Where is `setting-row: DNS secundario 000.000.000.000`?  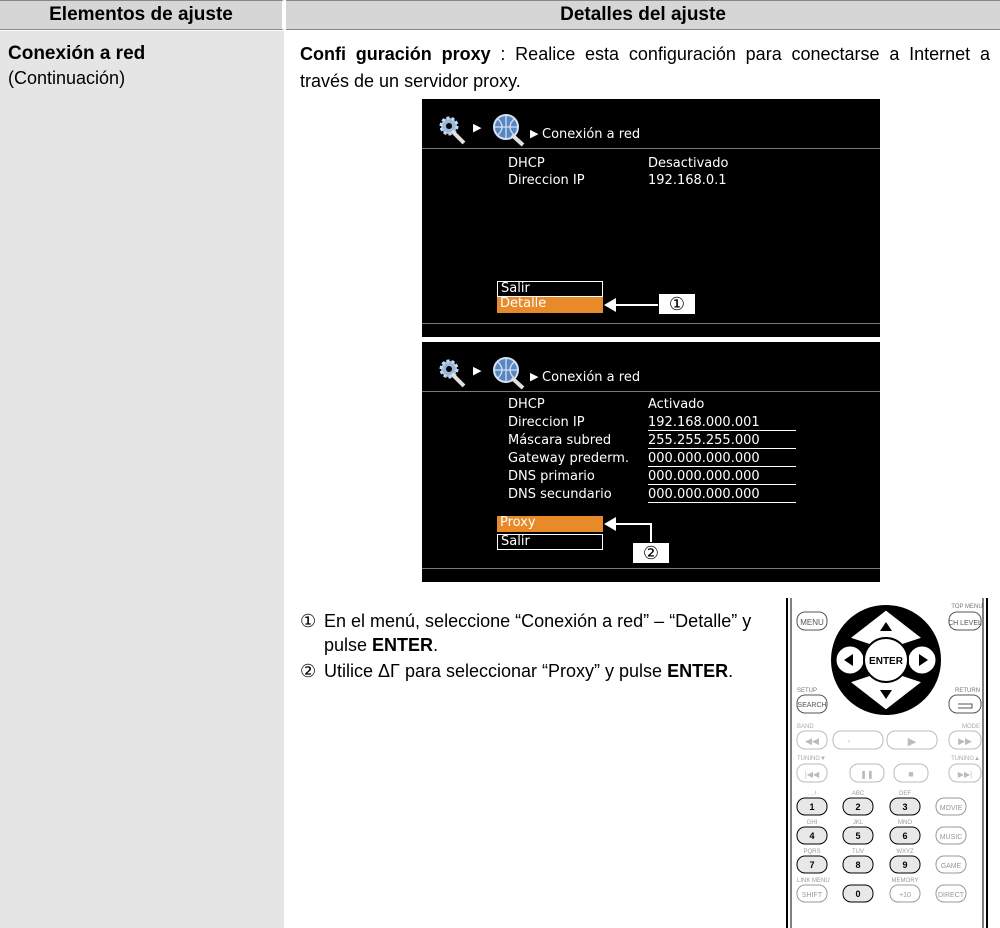 setting-row: DNS secundario 000.000.000.000 is located at coordinates (693, 496).